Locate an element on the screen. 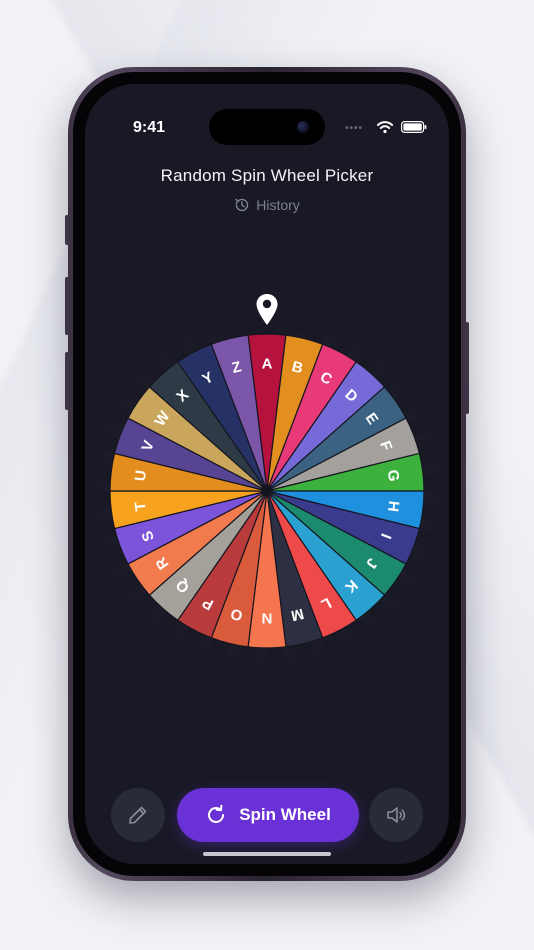  wheel-label-a: A is located at coordinates (267, 364).